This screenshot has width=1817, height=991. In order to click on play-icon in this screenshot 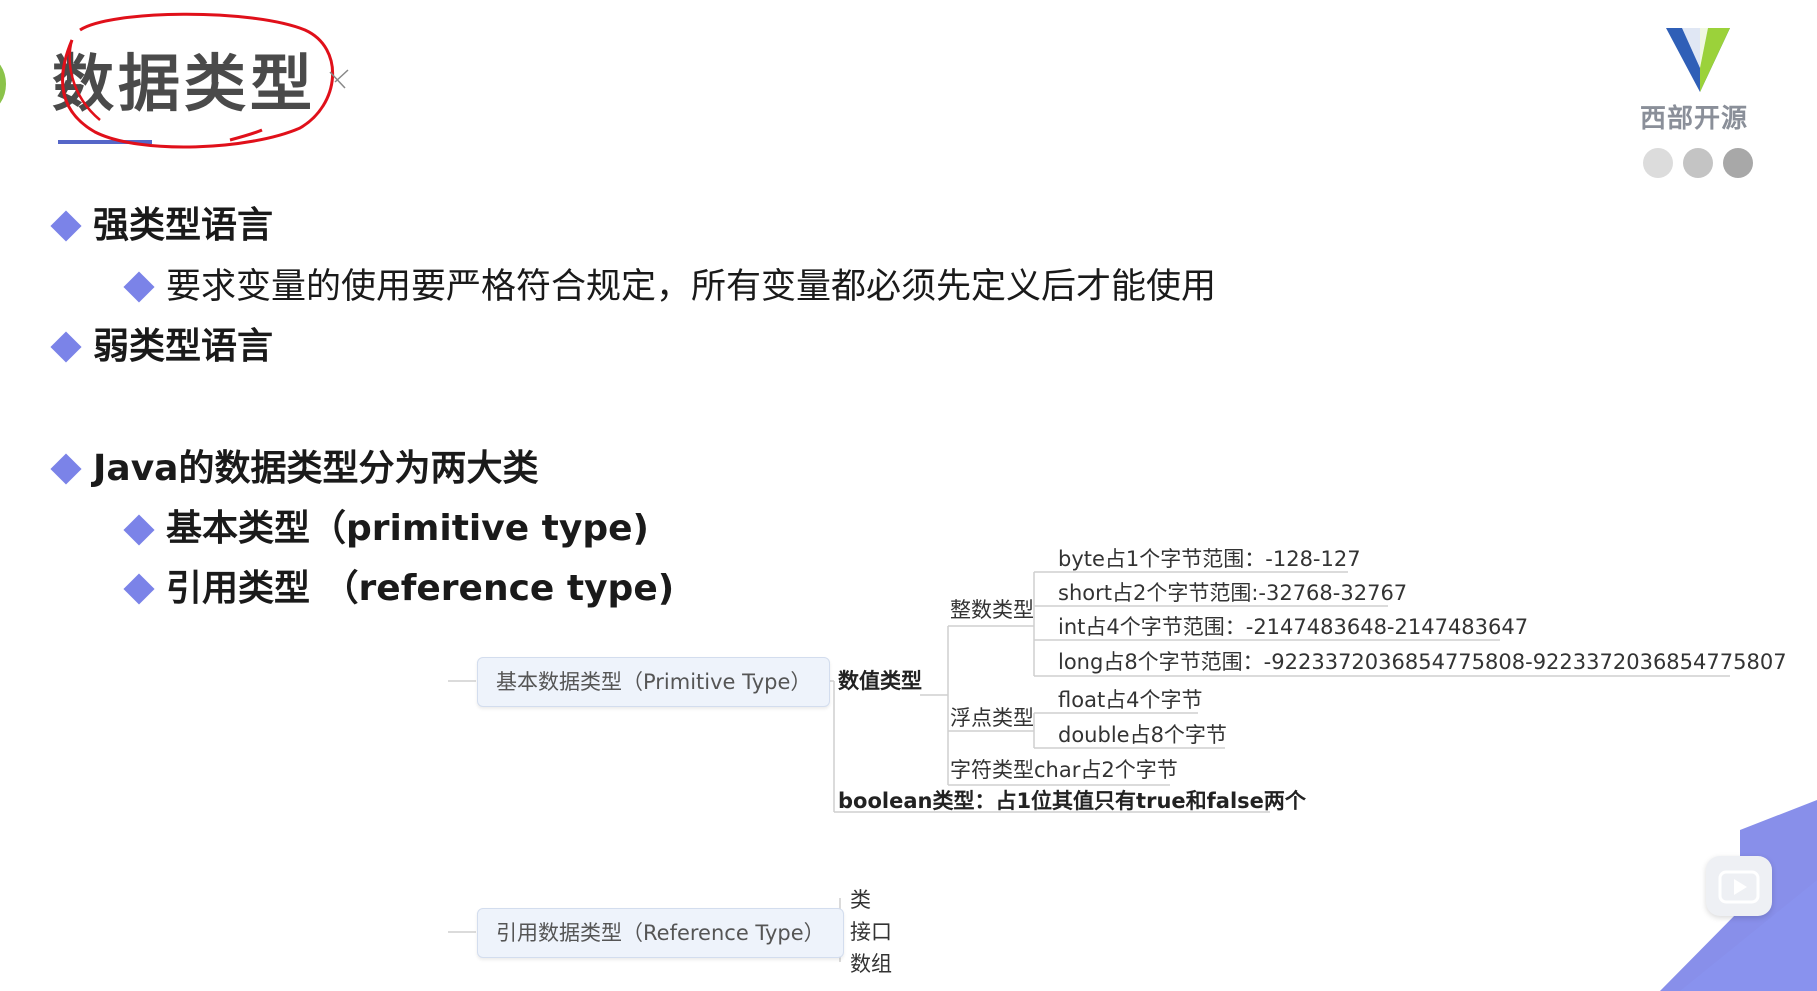, I will do `click(1739, 887)`.